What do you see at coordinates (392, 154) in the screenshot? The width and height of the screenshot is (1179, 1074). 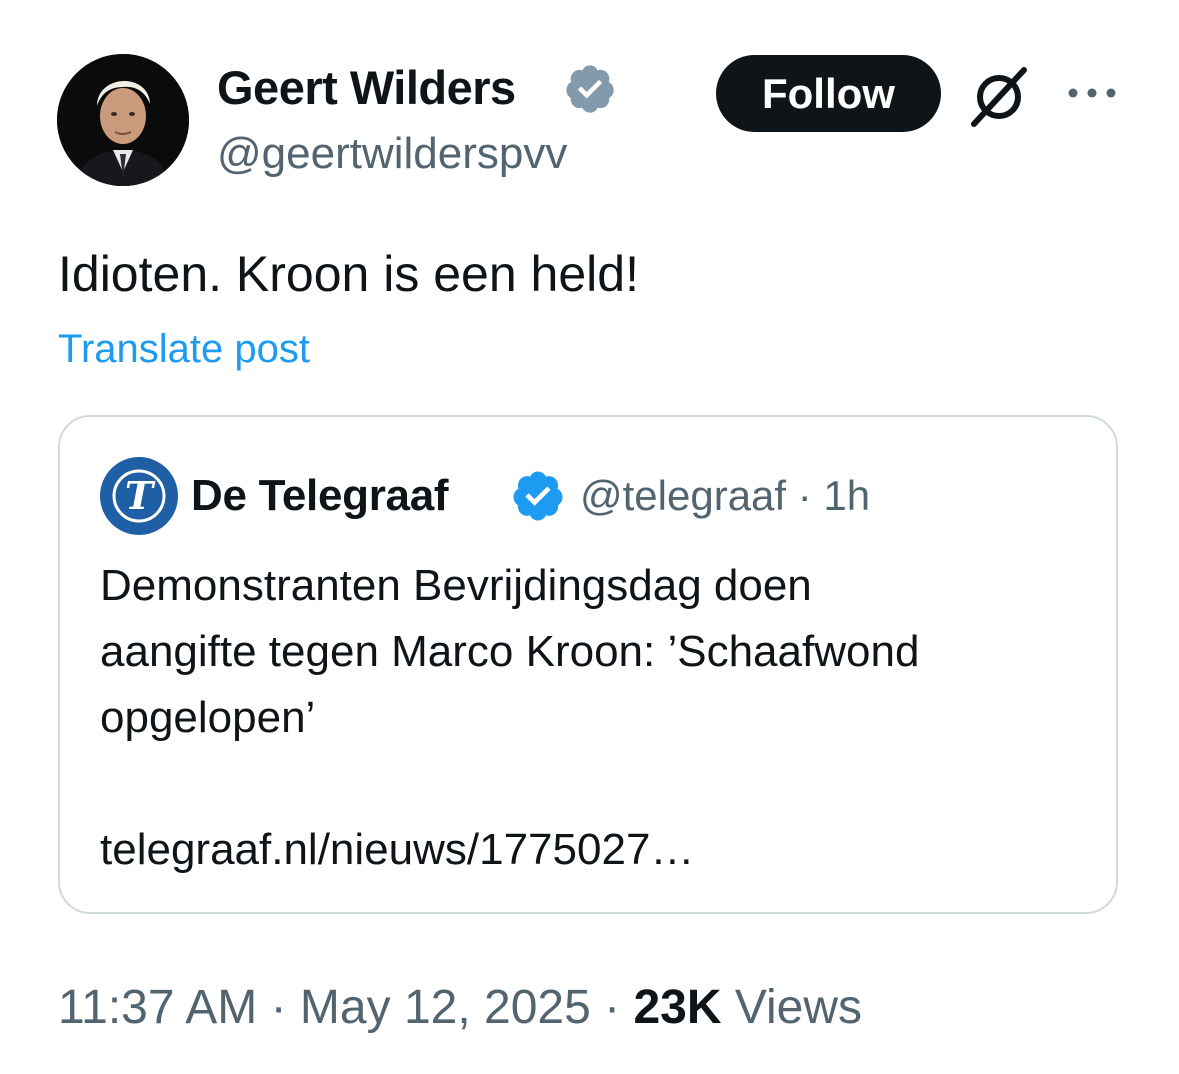 I see `author-handle: @geertwilderspvv` at bounding box center [392, 154].